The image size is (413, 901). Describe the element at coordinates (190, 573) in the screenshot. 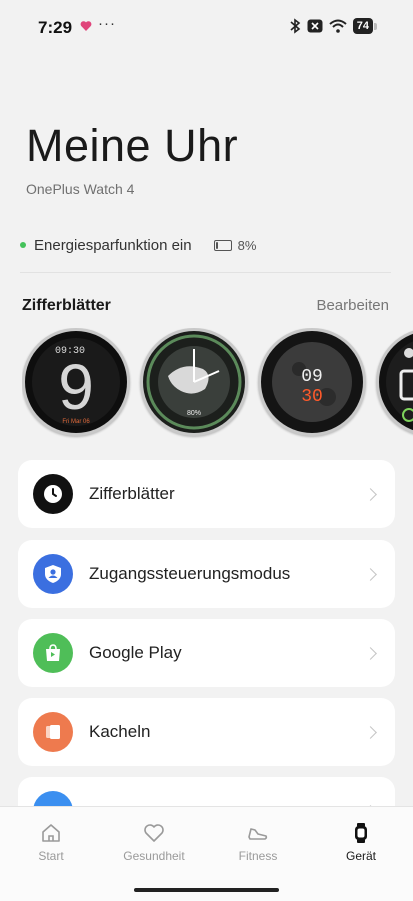

I see `menu-label: Zugangssteuerungsmodus` at that location.